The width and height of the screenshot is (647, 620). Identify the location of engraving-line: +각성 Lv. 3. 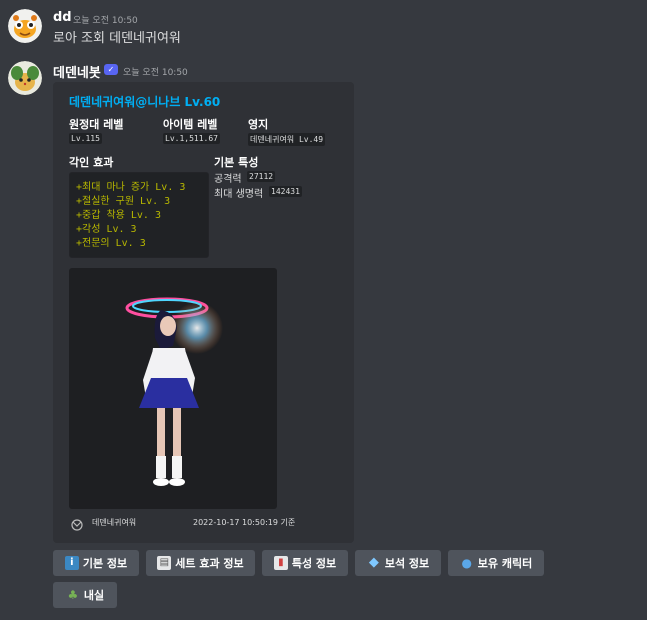
(106, 229).